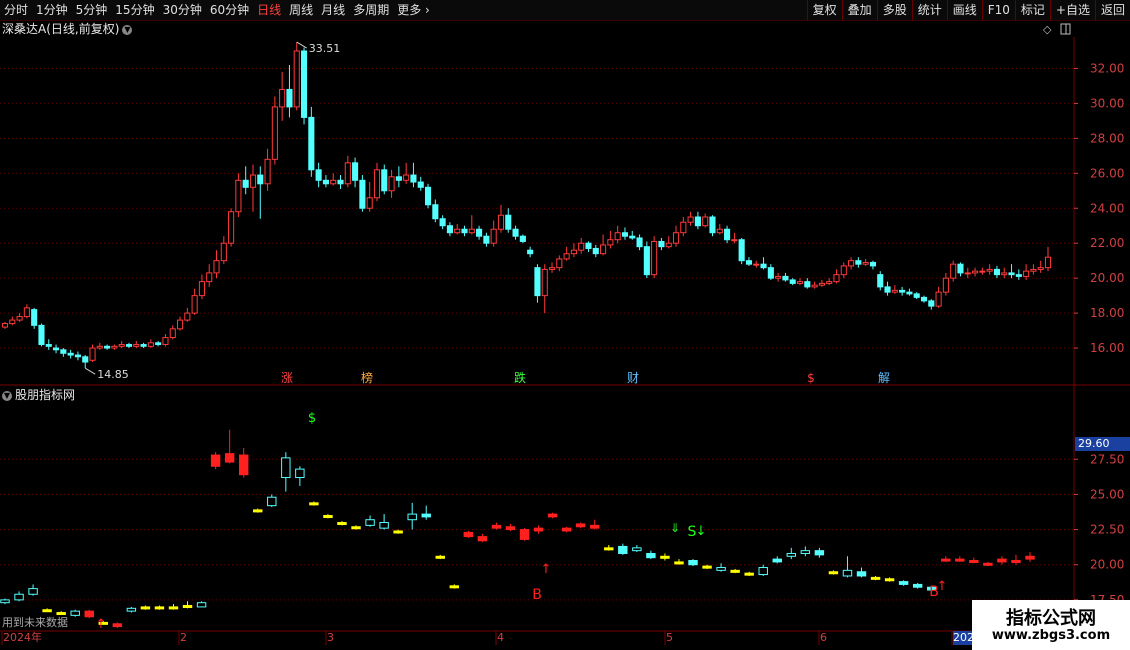  Describe the element at coordinates (1107, 208) in the screenshot. I see `price-tick-label: 24.00` at that location.